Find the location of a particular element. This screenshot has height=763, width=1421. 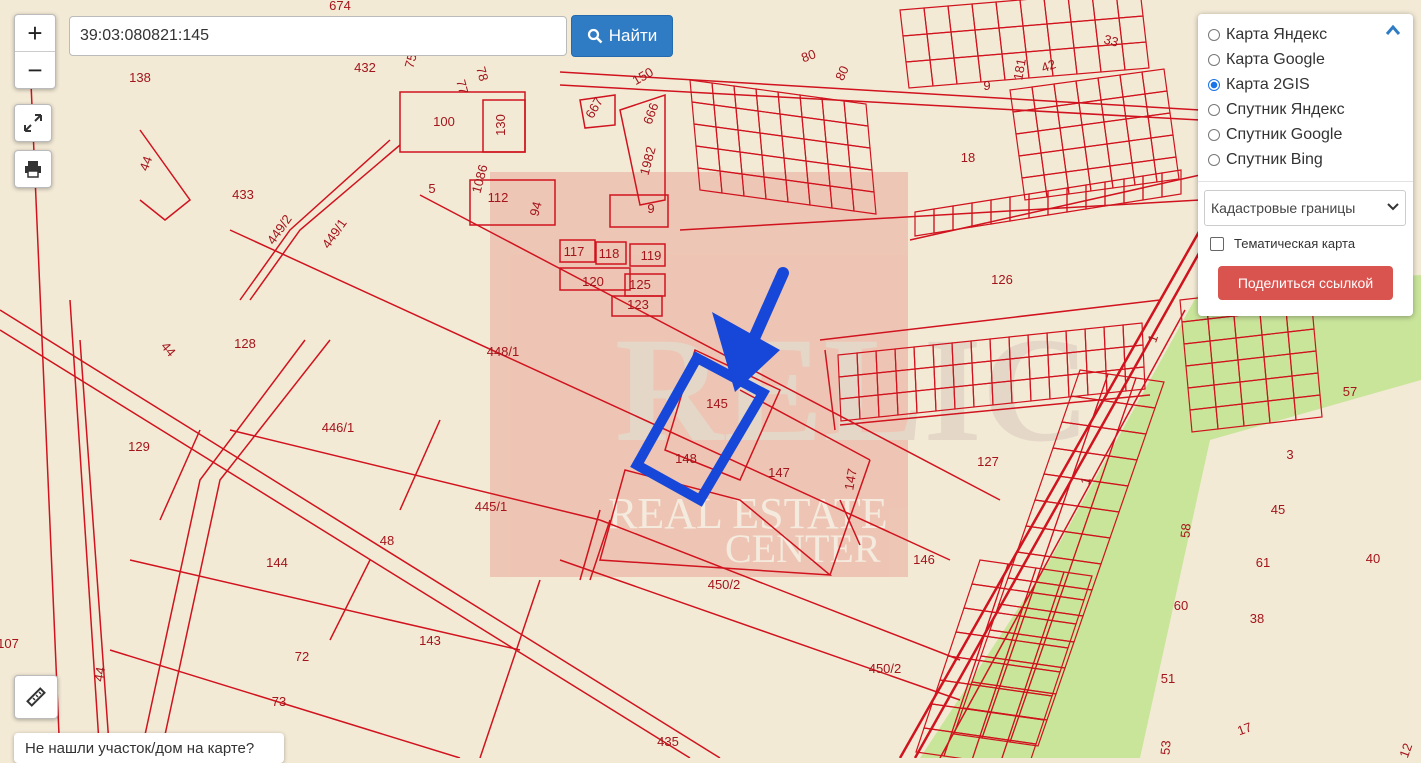

basemap-option: Спутник Bing is located at coordinates (1305, 159).